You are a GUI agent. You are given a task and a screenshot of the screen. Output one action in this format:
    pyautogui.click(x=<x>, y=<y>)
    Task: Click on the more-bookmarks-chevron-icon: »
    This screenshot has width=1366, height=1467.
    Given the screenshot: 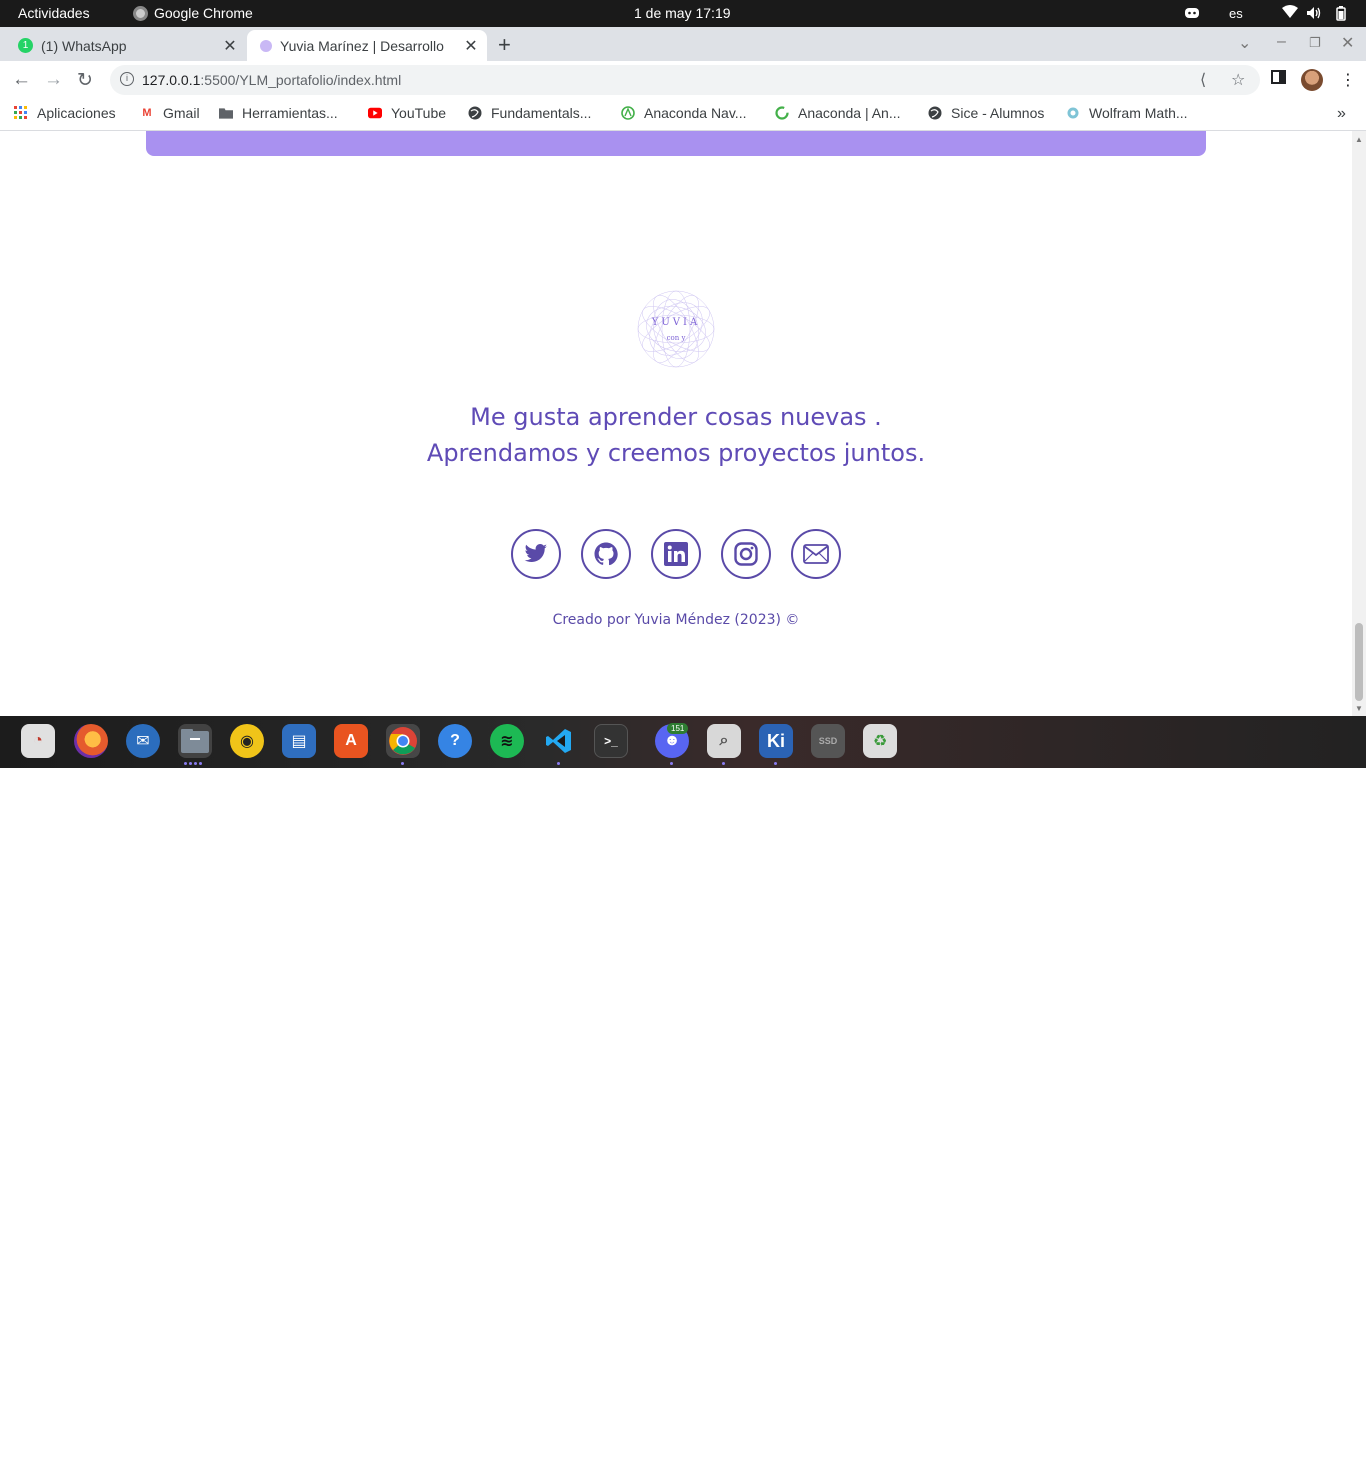 What is the action you would take?
    pyautogui.click(x=1341, y=114)
    